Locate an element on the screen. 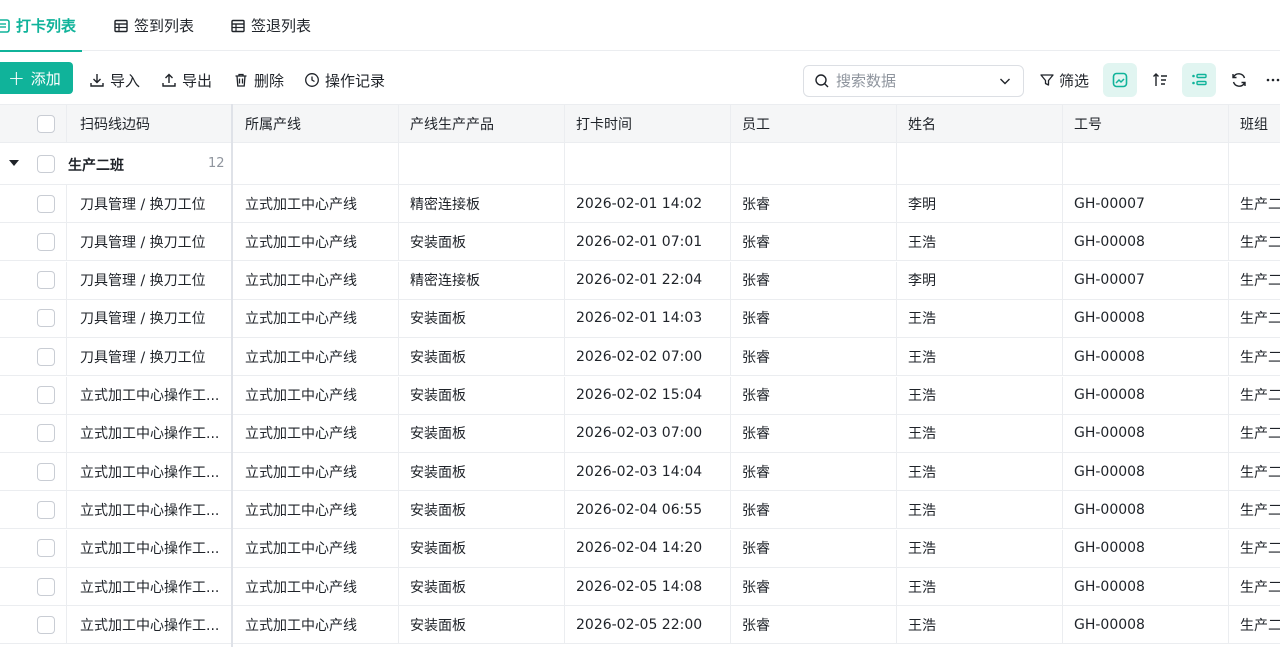 This screenshot has width=1280, height=647. more-button is located at coordinates (1271, 80).